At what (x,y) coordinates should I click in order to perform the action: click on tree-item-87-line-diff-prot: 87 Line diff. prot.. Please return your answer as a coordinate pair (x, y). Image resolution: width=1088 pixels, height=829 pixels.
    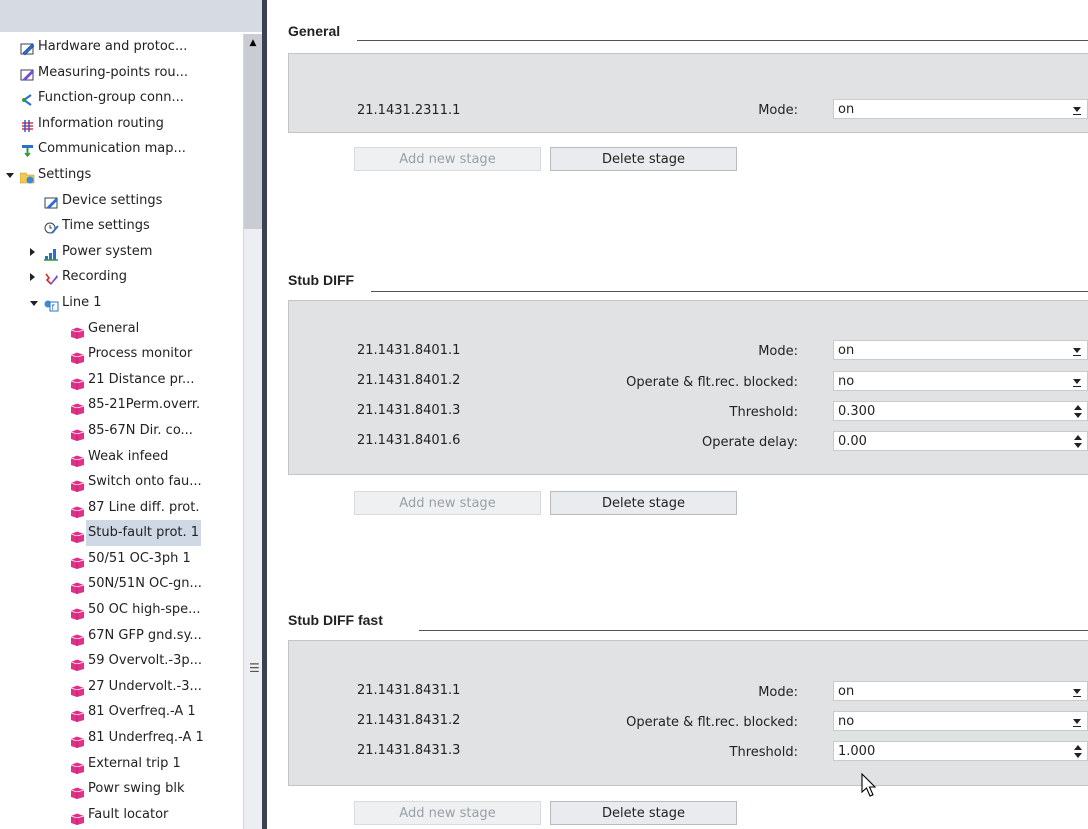
    Looking at the image, I should click on (122, 508).